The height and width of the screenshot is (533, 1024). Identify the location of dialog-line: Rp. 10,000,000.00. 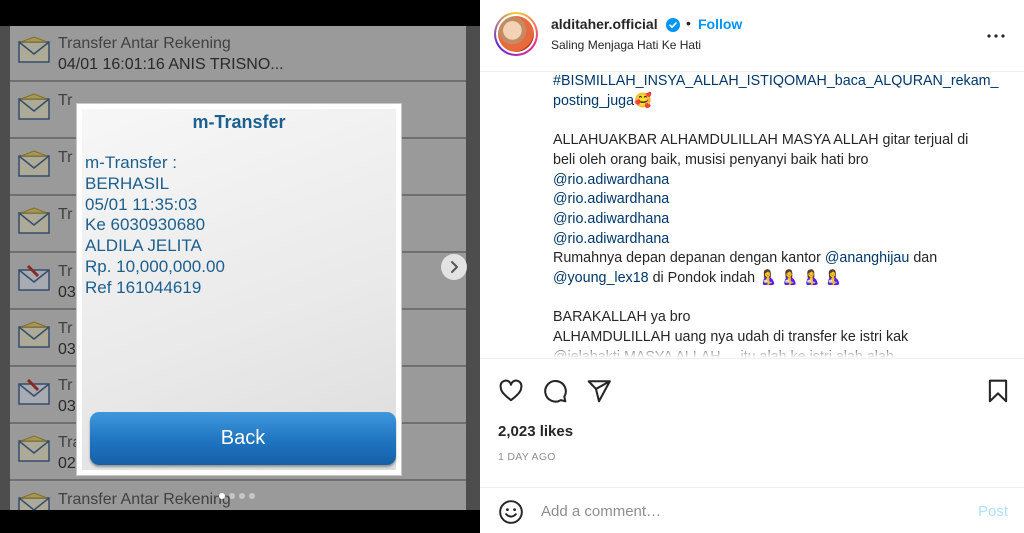
(155, 266).